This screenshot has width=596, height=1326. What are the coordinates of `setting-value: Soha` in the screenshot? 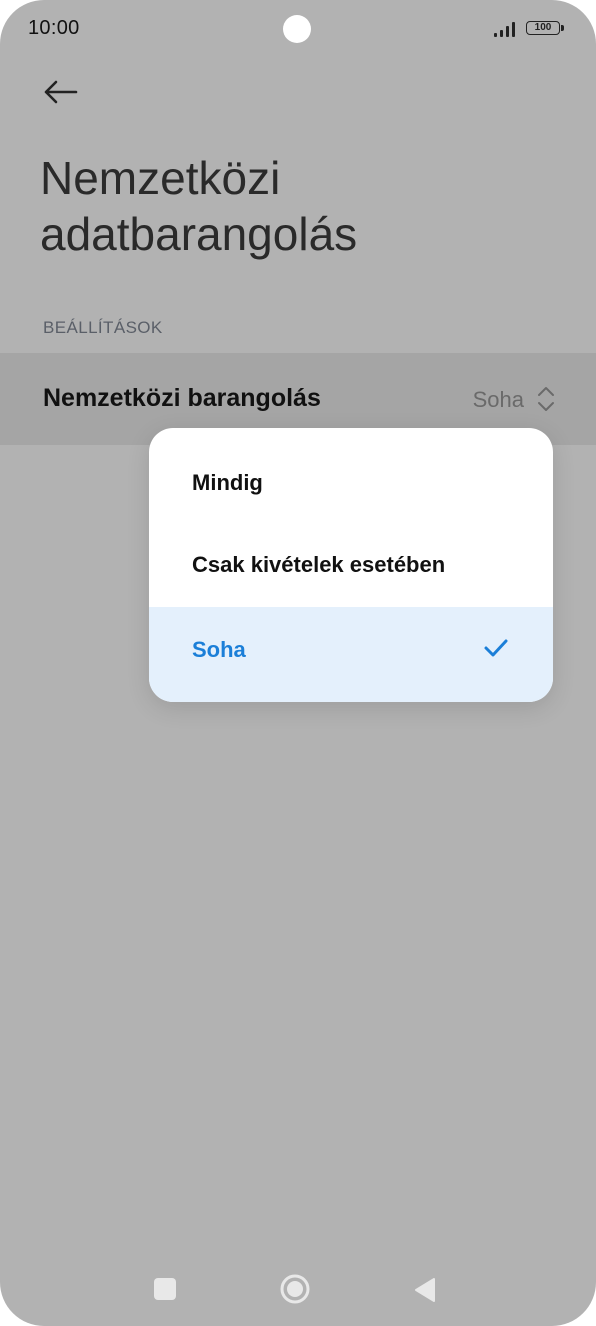 It's located at (498, 399).